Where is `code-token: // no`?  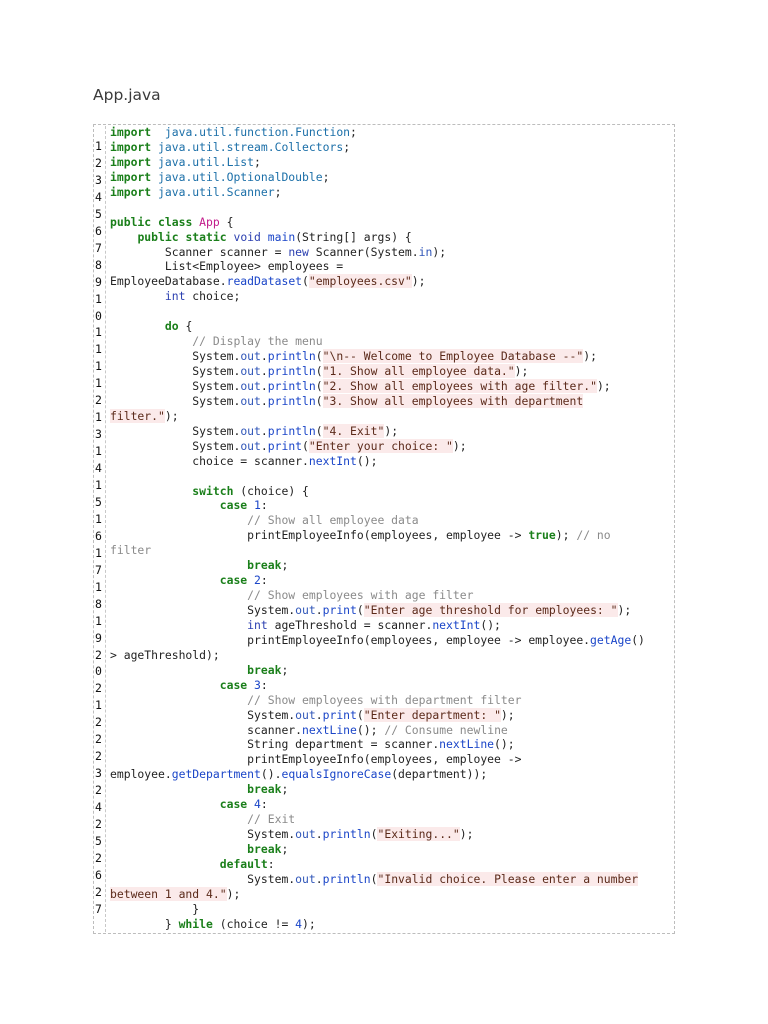
code-token: // no is located at coordinates (593, 535).